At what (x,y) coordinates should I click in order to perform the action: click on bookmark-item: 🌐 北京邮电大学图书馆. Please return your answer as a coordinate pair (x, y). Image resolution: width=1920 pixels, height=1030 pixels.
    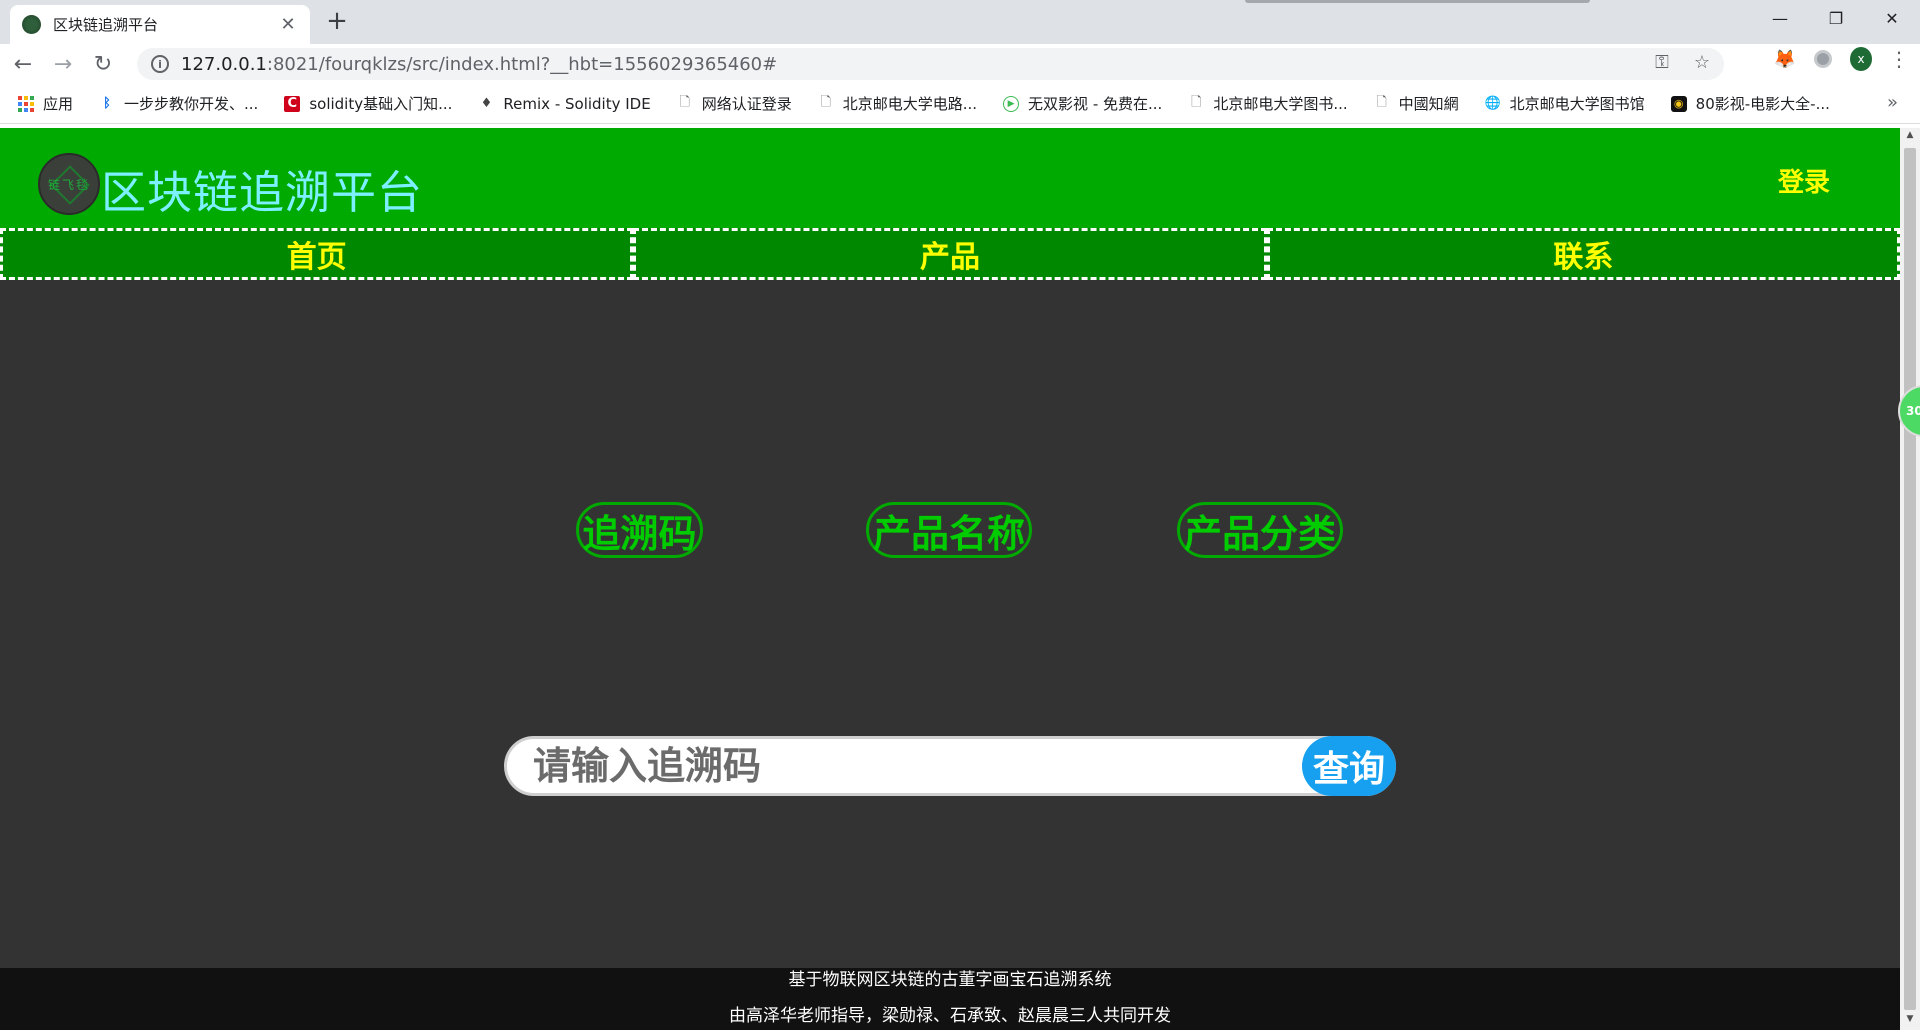
    Looking at the image, I should click on (1565, 103).